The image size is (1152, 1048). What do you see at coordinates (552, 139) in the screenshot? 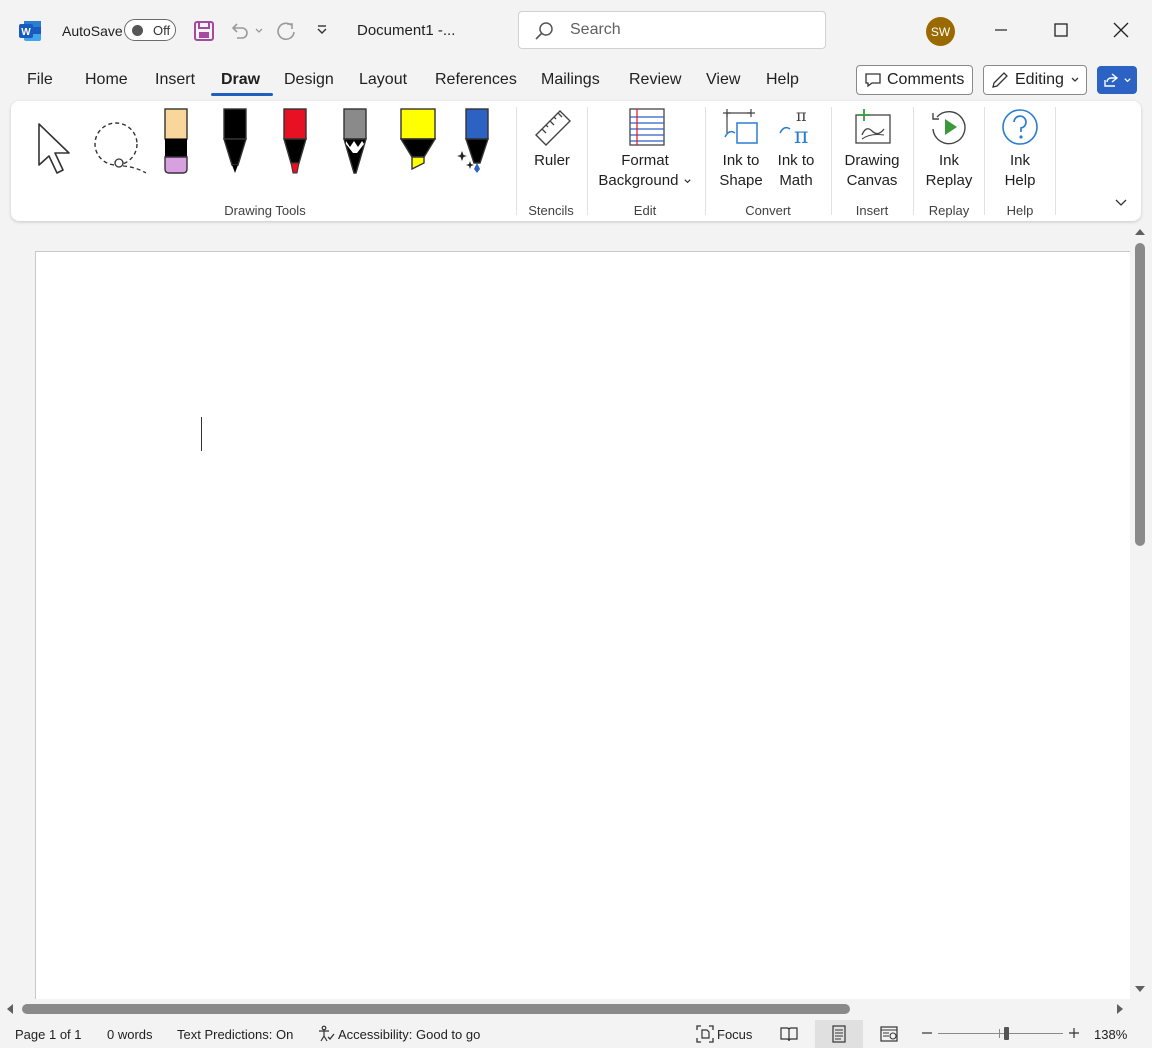
I see `ruler-button: Ruler` at bounding box center [552, 139].